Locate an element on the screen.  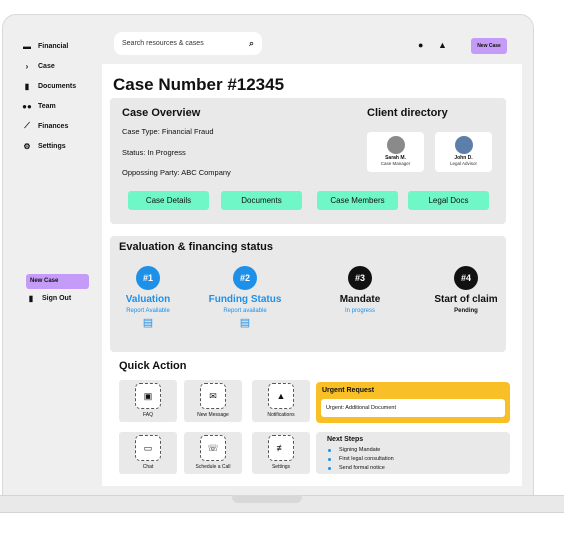
sidebar-item-finances: ⟋ Finances is located at coordinates (60, 126).